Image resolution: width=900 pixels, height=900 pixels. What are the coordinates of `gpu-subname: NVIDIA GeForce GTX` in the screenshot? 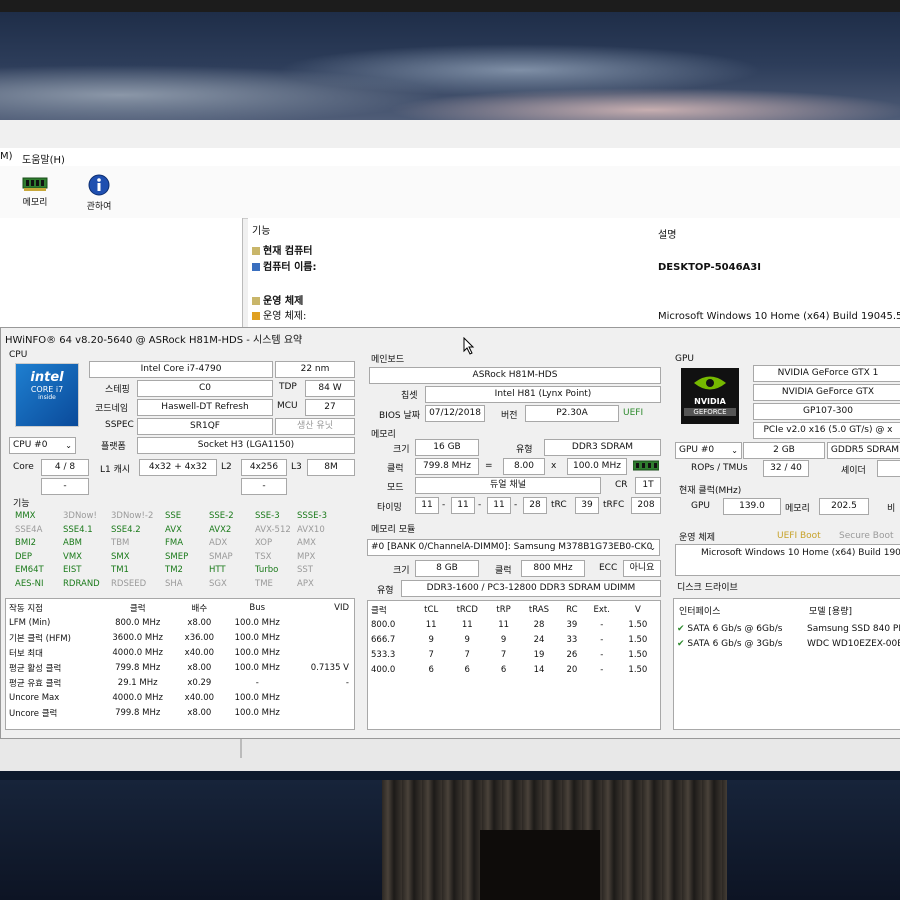 It's located at (826, 392).